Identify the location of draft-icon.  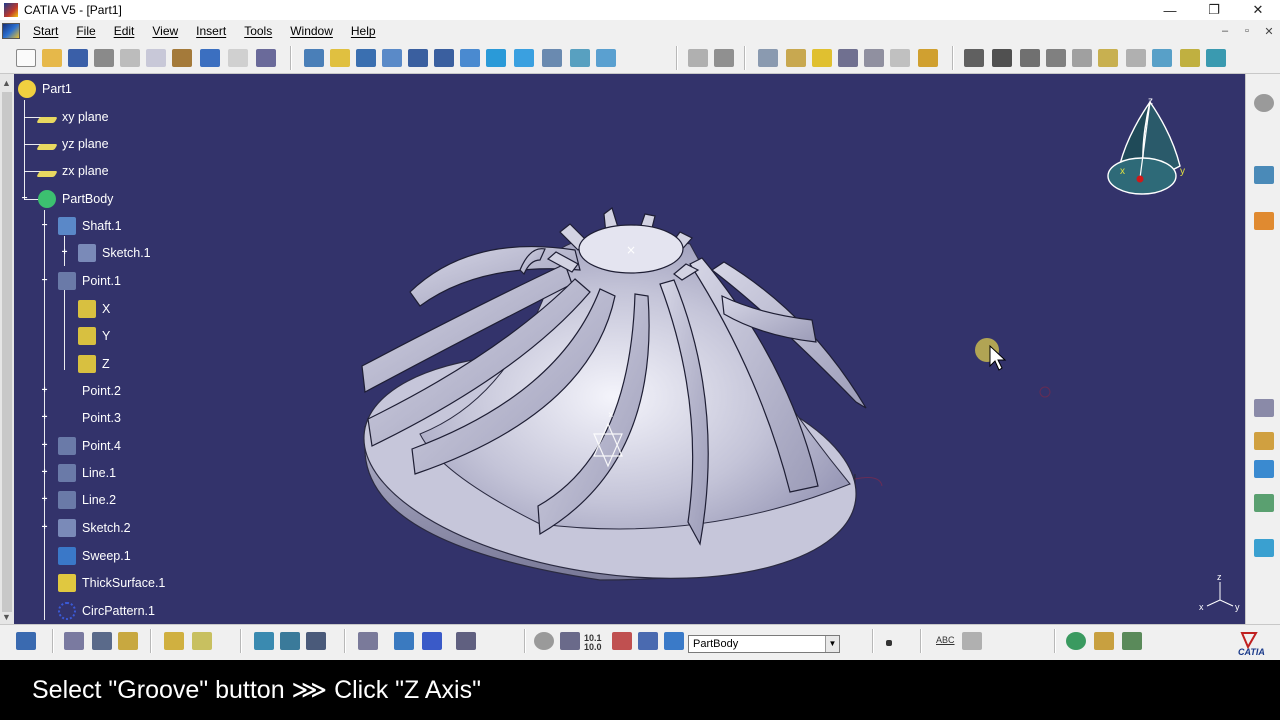
(1030, 58).